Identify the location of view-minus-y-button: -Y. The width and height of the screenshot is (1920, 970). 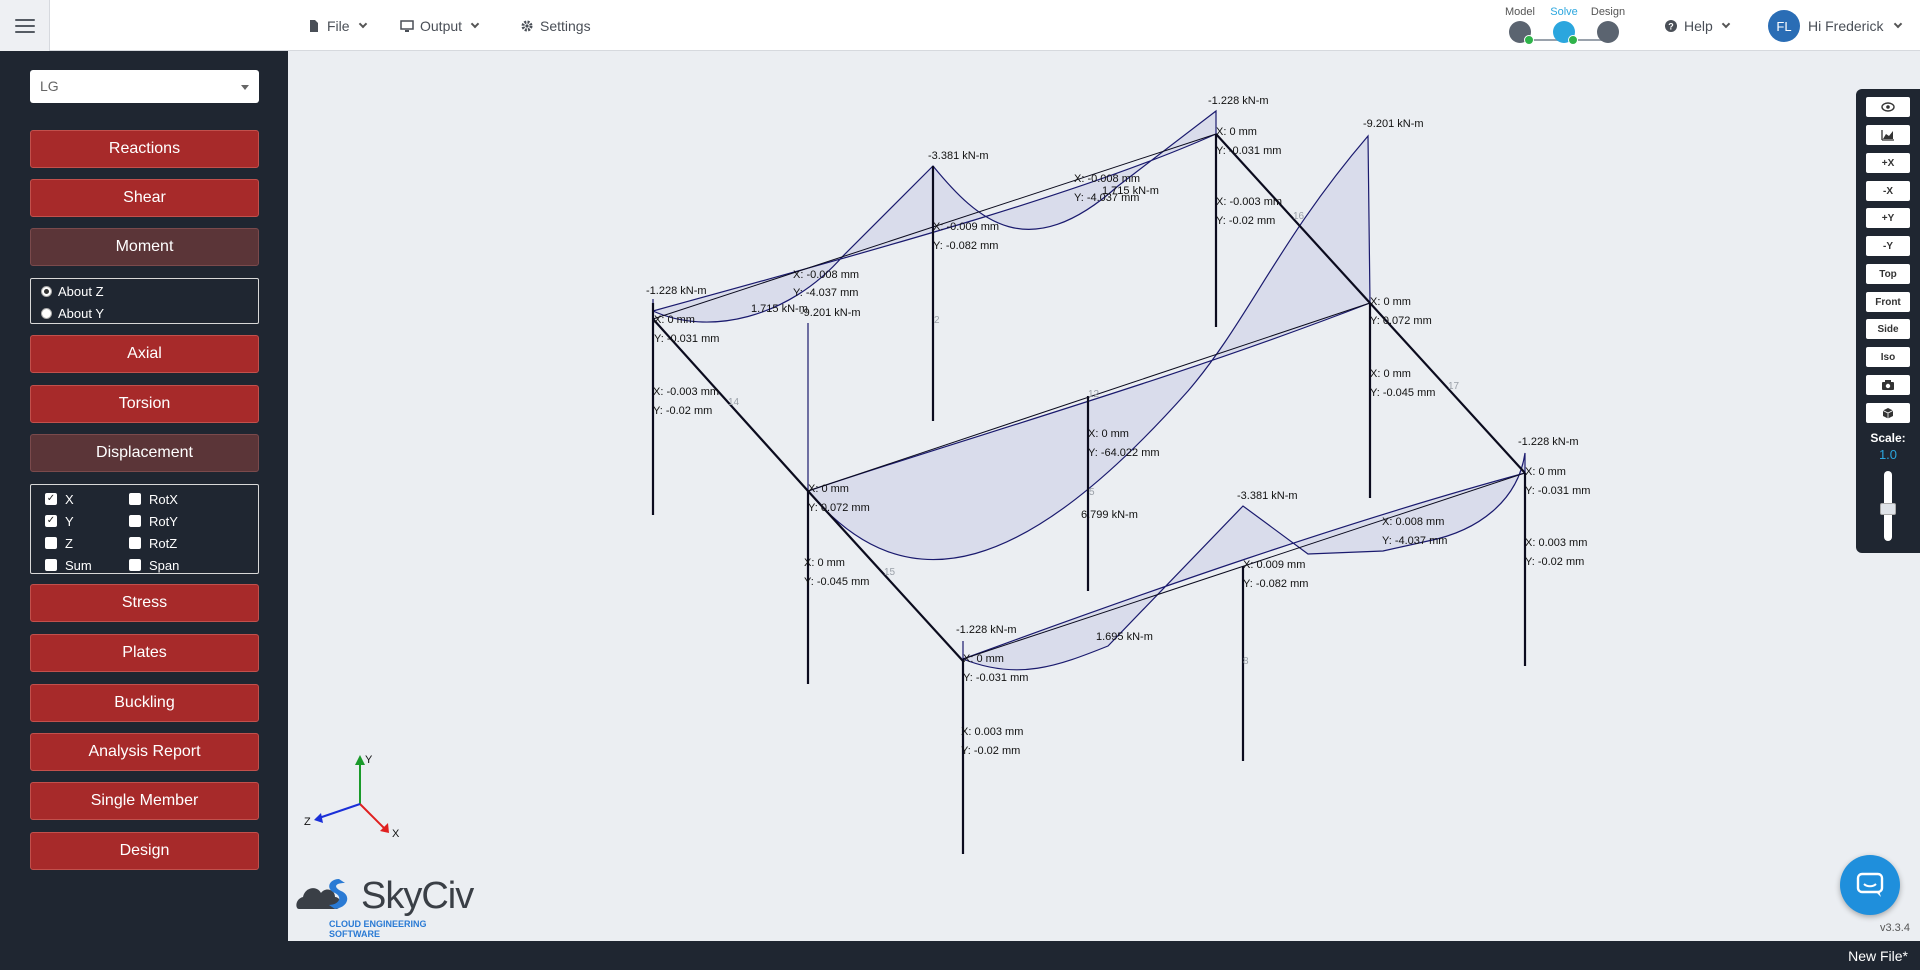
(1888, 246).